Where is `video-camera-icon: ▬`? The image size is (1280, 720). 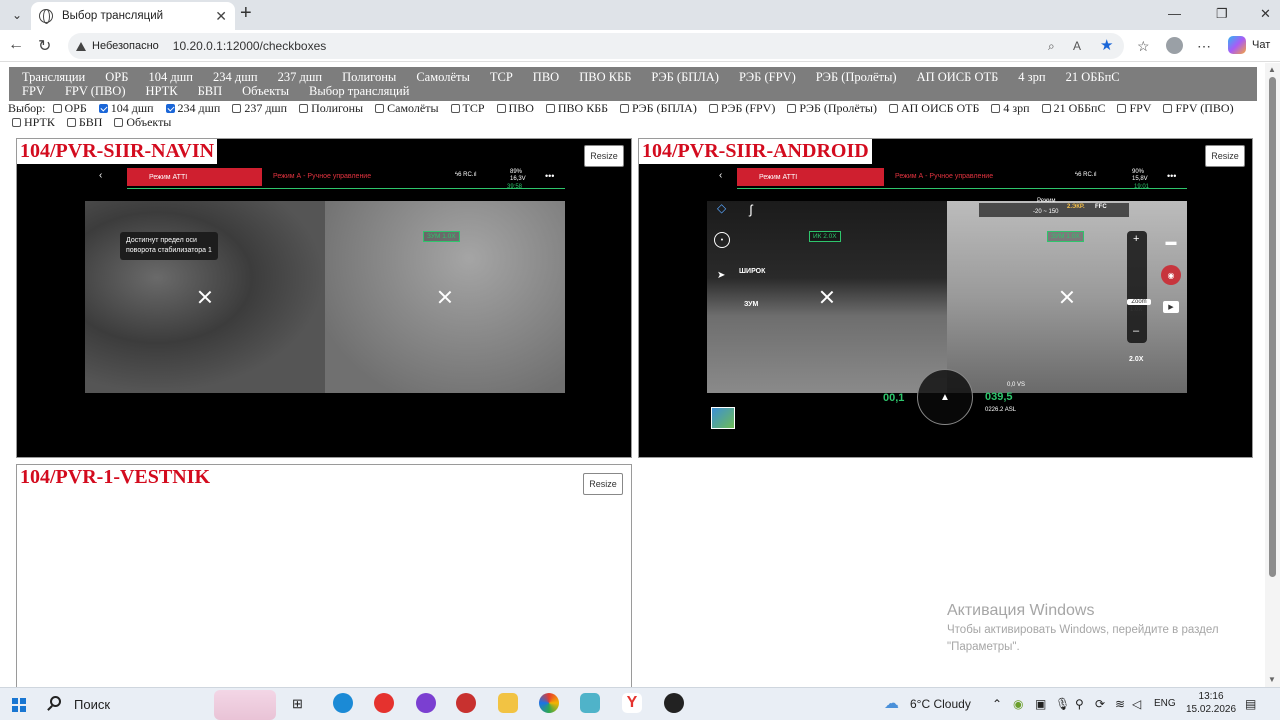 video-camera-icon: ▬ is located at coordinates (1171, 242).